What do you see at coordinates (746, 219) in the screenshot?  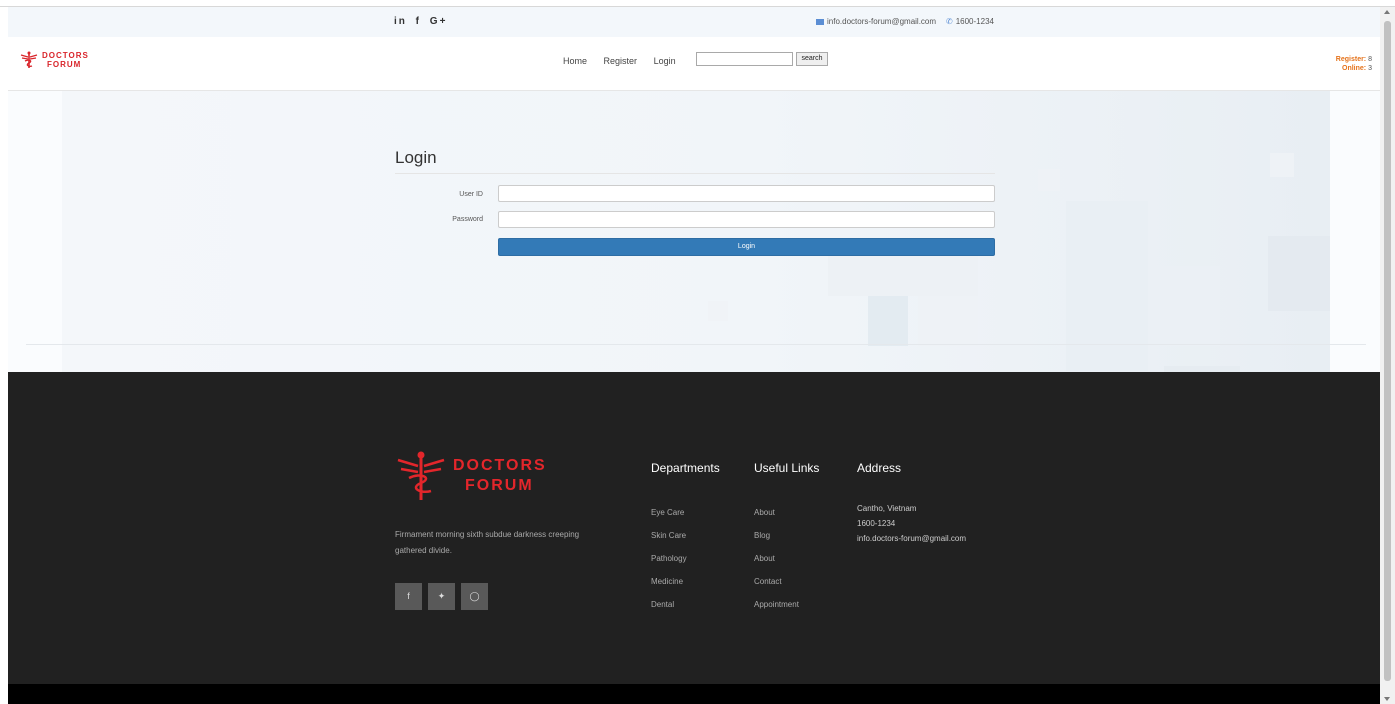 I see `password-field` at bounding box center [746, 219].